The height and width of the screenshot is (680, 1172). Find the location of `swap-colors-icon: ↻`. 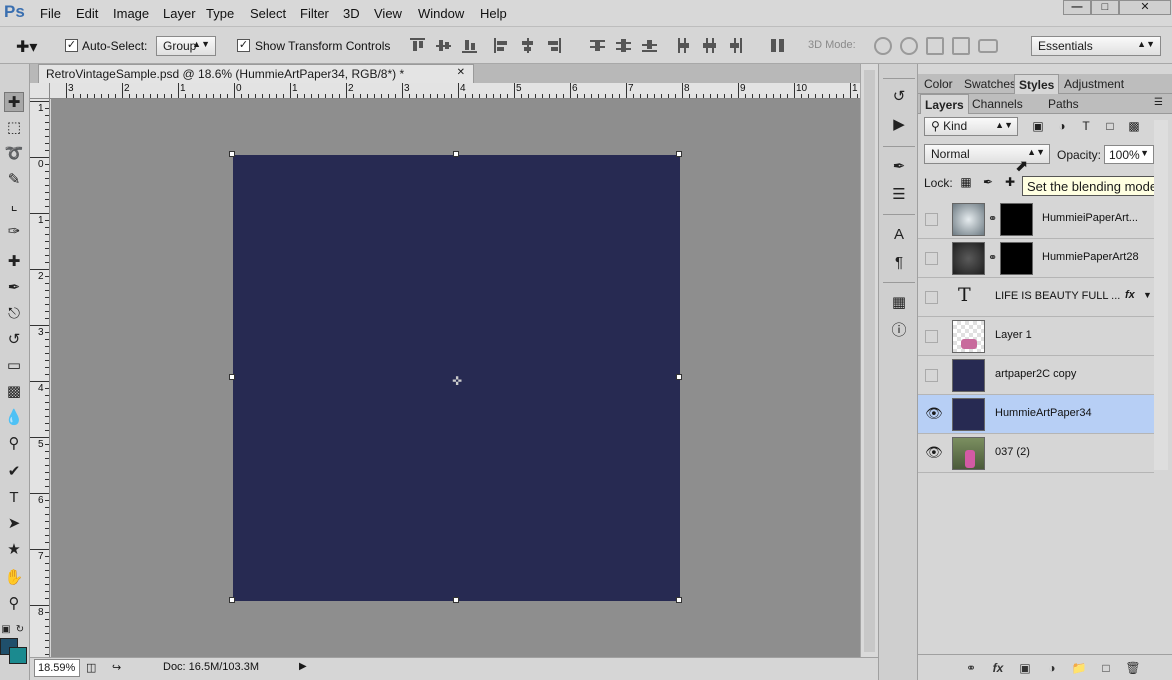

swap-colors-icon: ↻ is located at coordinates (20, 630).